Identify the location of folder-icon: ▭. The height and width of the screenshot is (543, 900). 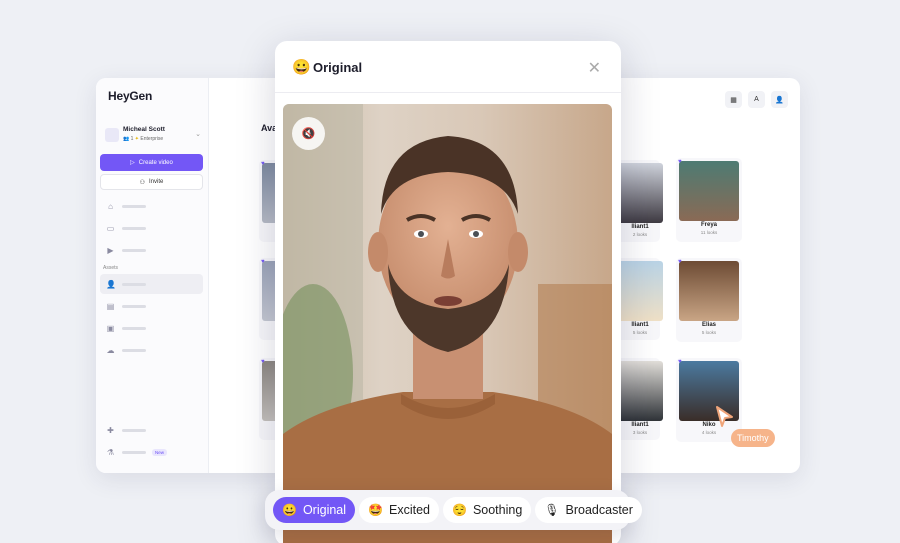
(110, 228).